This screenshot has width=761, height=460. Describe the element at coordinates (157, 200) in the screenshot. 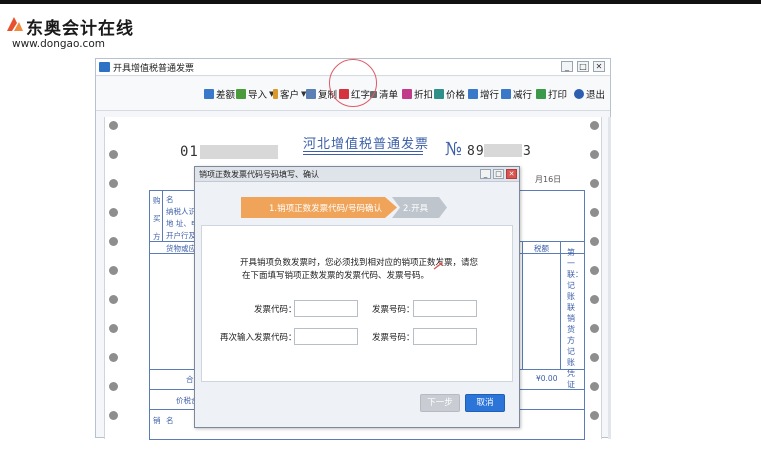

I see `buyer-label: 购` at that location.